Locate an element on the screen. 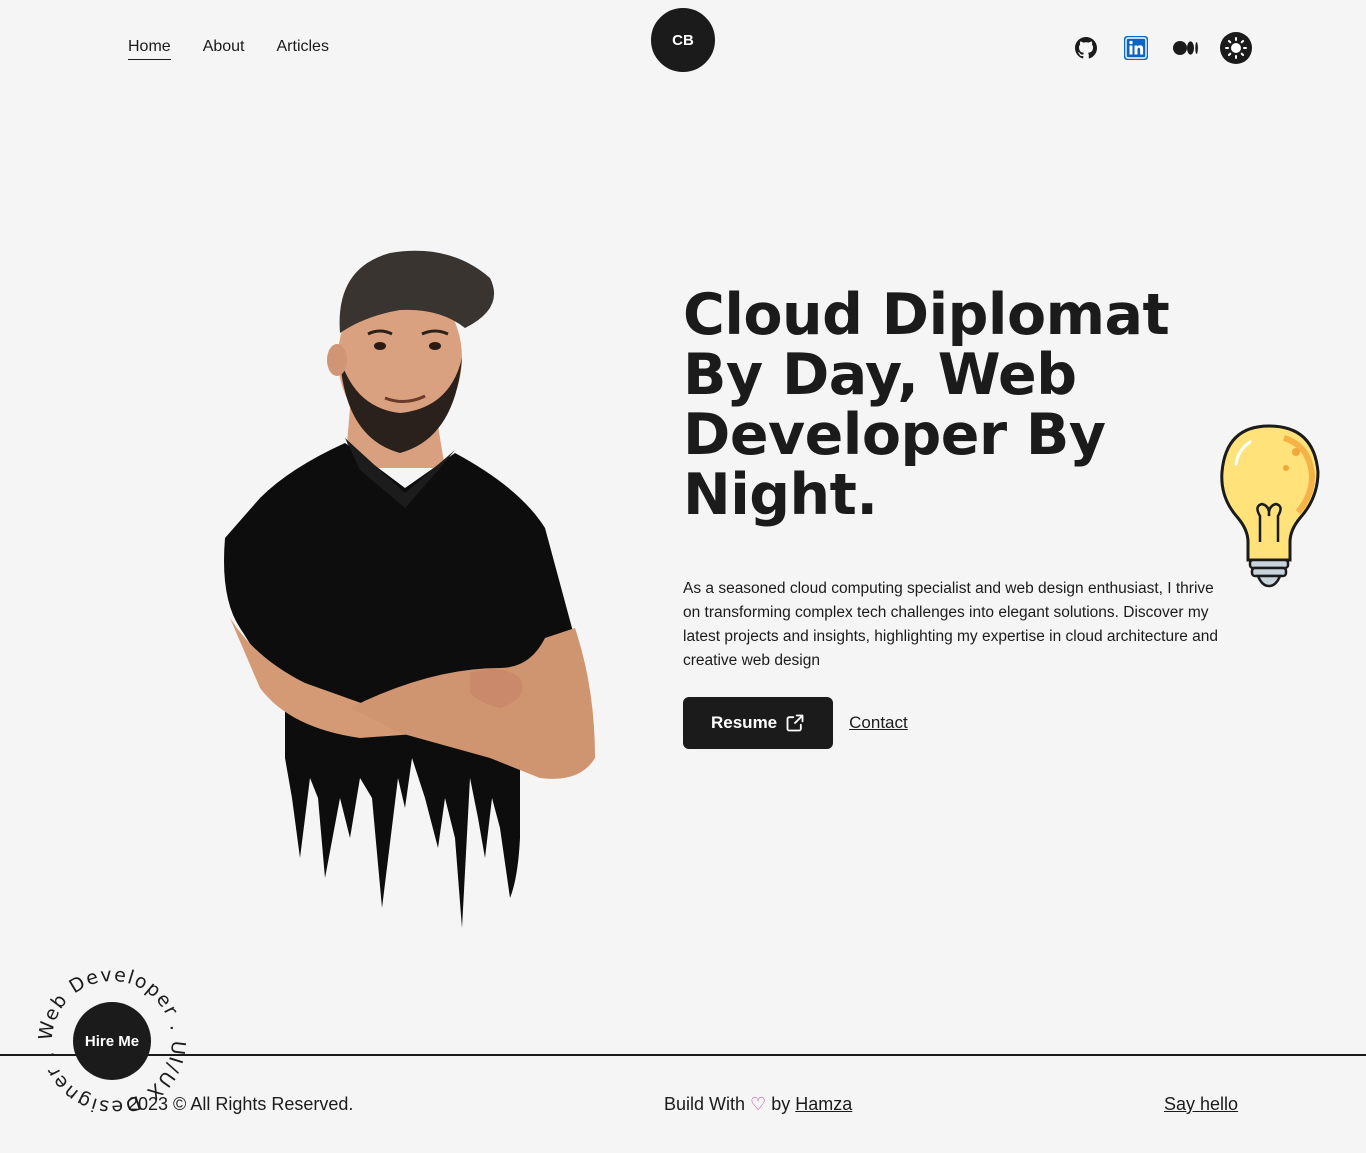 This screenshot has height=1153, width=1366. hero-actions: Resume Contact is located at coordinates (963, 723).